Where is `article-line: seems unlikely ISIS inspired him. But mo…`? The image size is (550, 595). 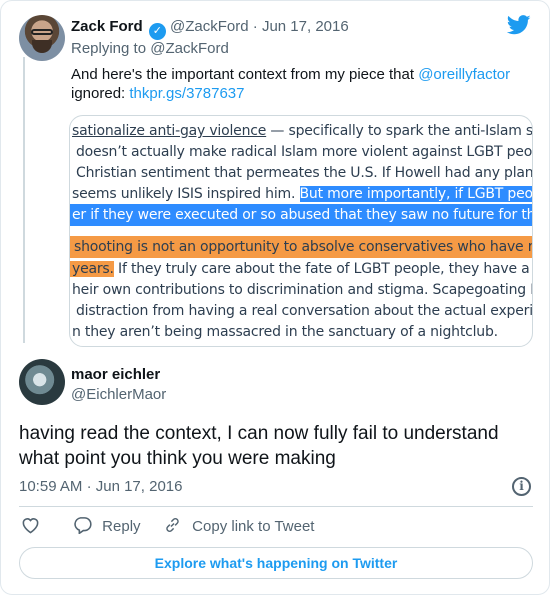 article-line: seems unlikely ISIS inspired him. But mo… is located at coordinates (302, 194).